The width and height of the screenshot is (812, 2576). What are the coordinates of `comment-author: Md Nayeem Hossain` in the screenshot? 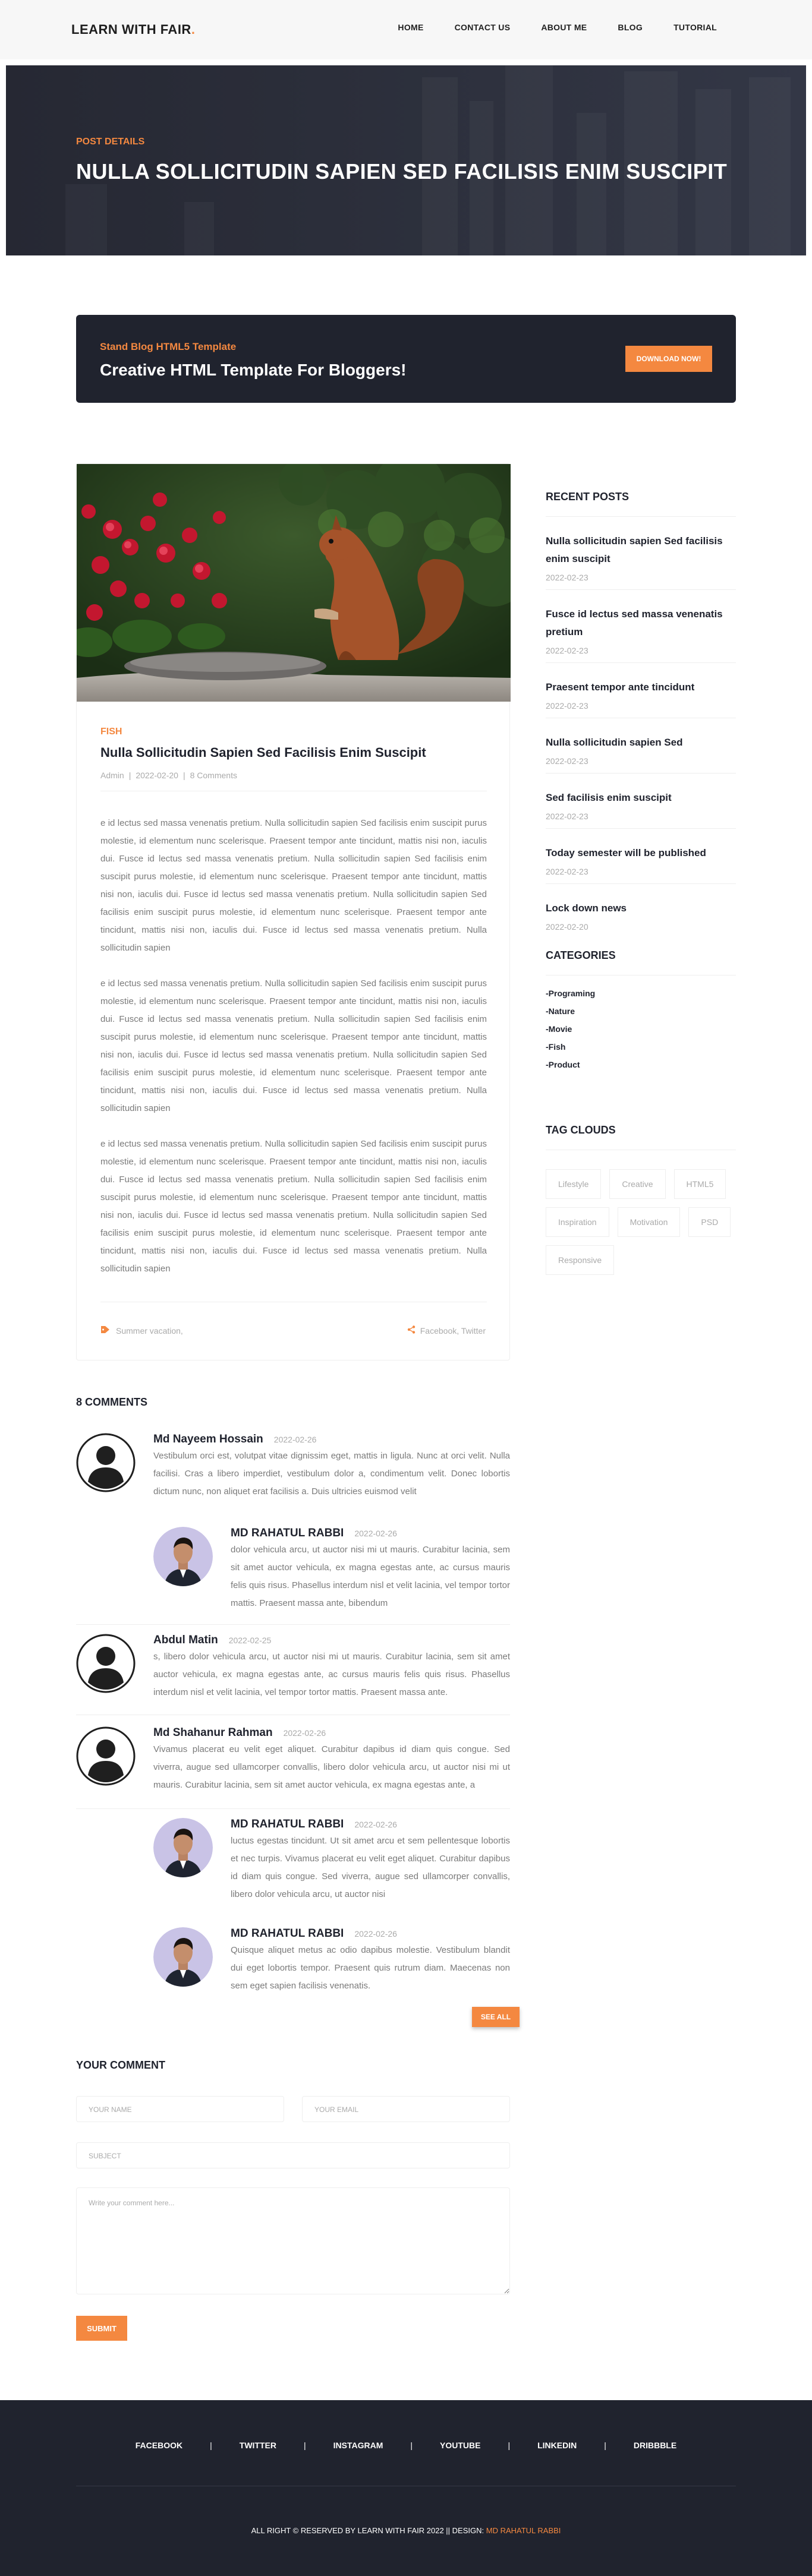 It's located at (208, 1439).